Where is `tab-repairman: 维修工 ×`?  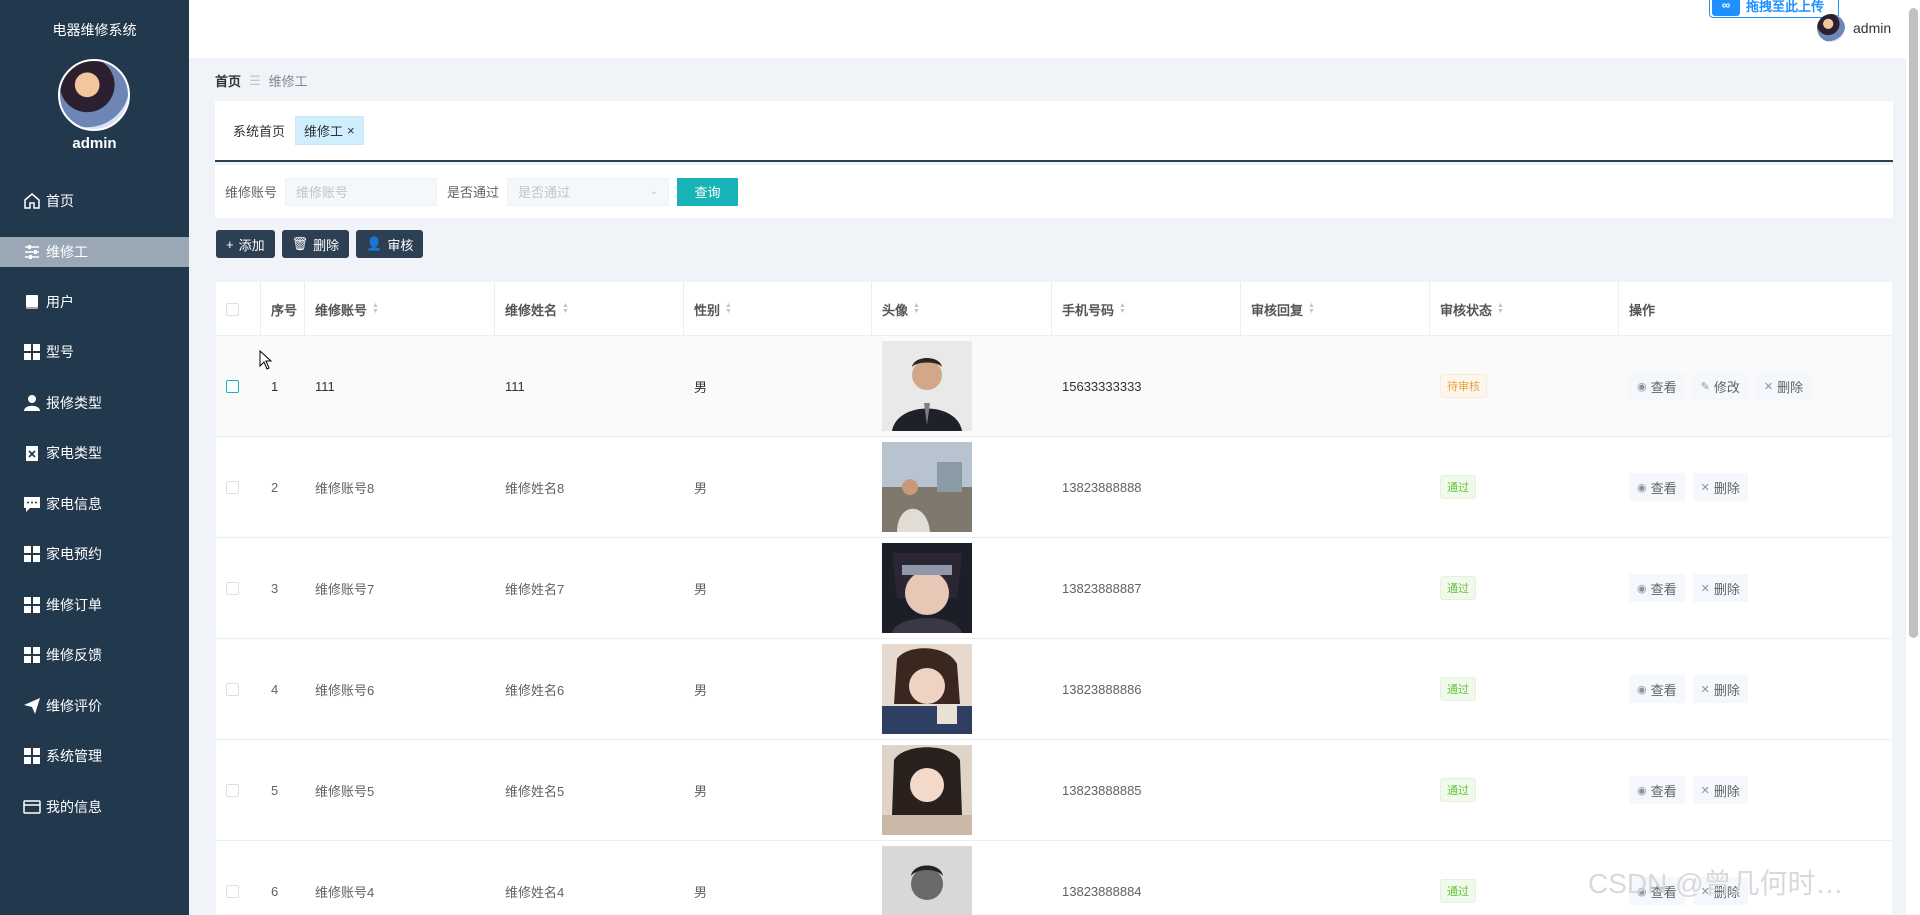
tab-repairman: 维修工 × is located at coordinates (329, 130).